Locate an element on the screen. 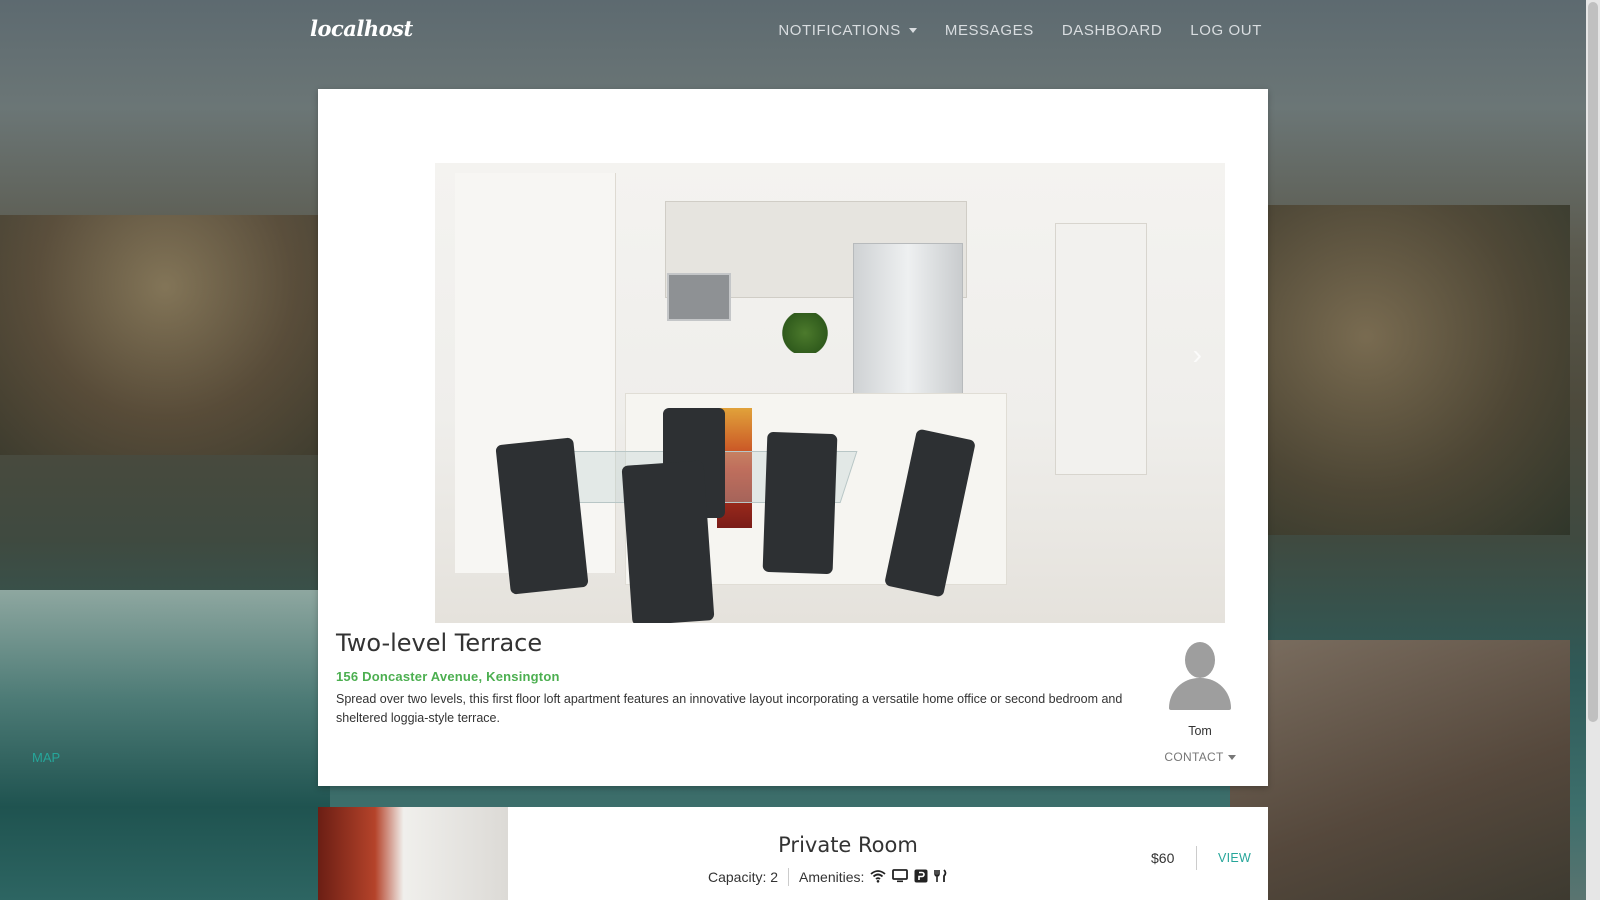 The height and width of the screenshot is (900, 1600). user-silhouette-icon is located at coordinates (1200, 677).